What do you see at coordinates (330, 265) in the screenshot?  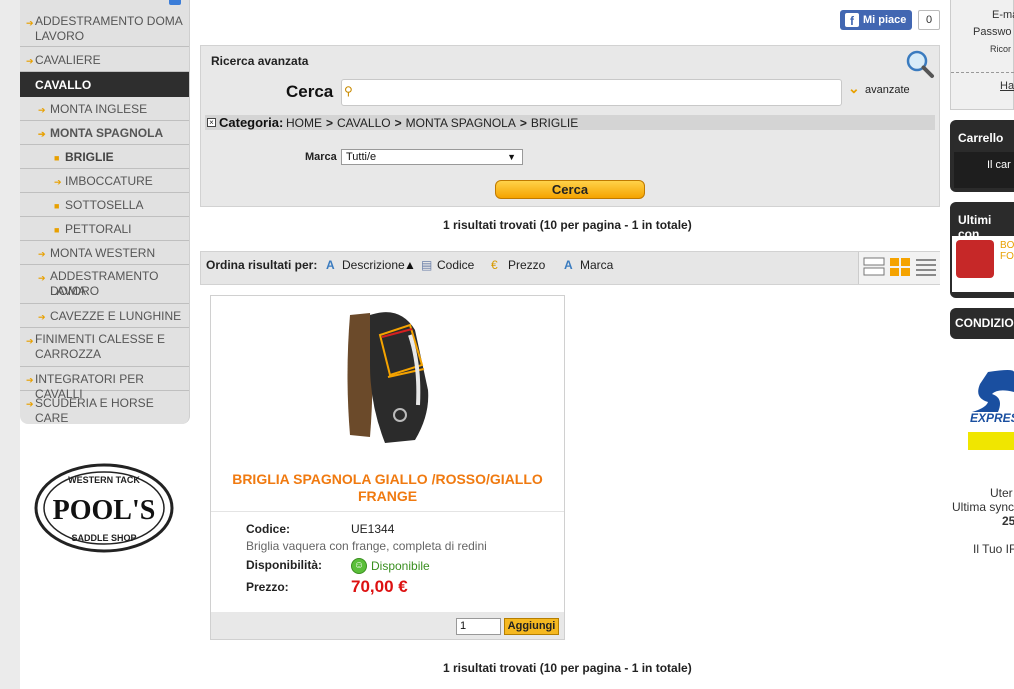 I see `sort-az-icon: A` at bounding box center [330, 265].